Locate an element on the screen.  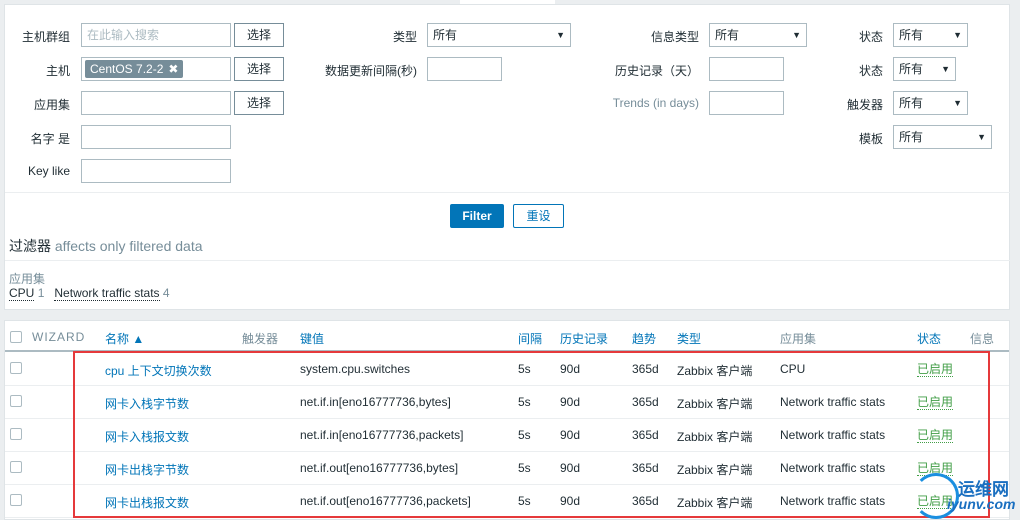
item-name-link: 网卡出栈字节数 is located at coordinates (147, 469).